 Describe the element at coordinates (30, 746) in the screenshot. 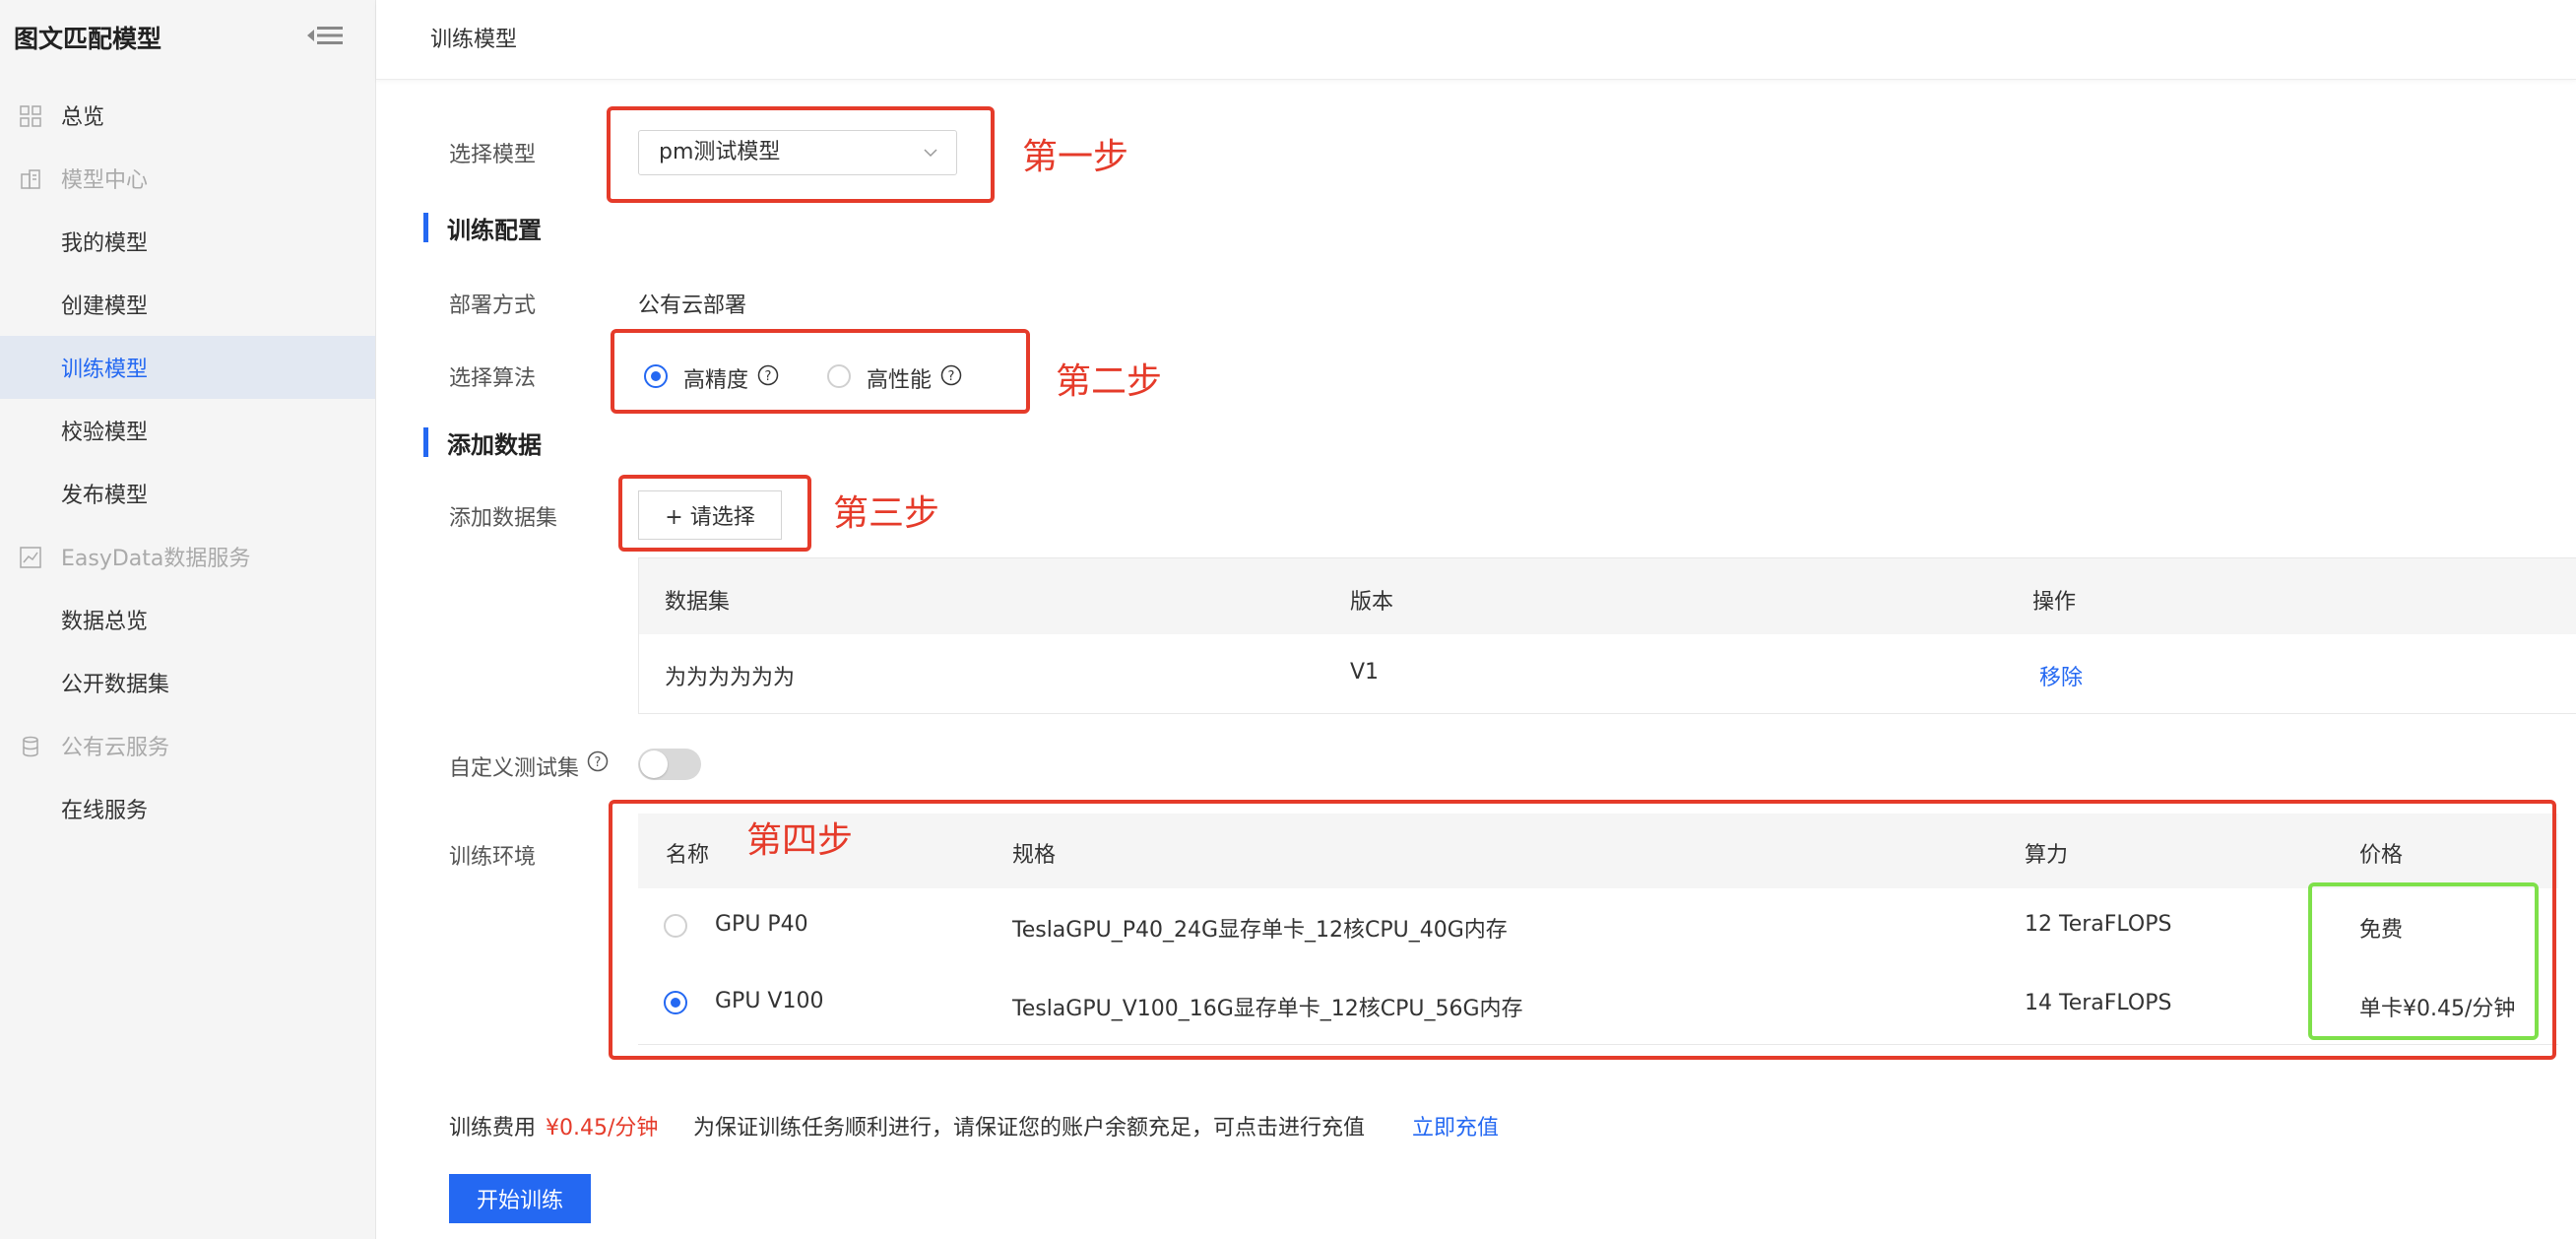

I see `database-icon` at that location.